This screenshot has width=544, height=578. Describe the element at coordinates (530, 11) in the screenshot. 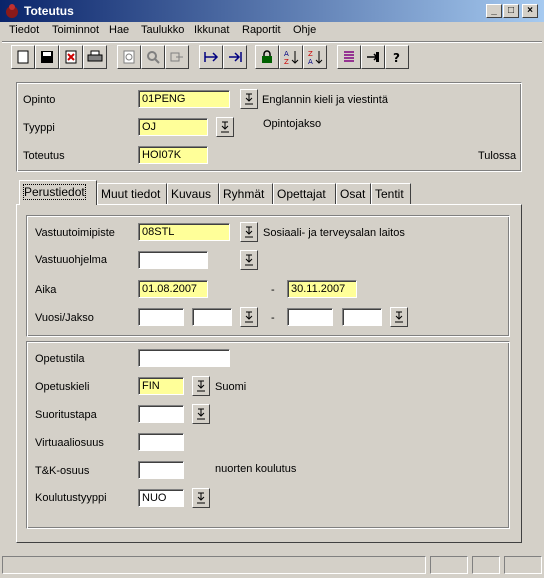

I see `close-button: ×` at that location.